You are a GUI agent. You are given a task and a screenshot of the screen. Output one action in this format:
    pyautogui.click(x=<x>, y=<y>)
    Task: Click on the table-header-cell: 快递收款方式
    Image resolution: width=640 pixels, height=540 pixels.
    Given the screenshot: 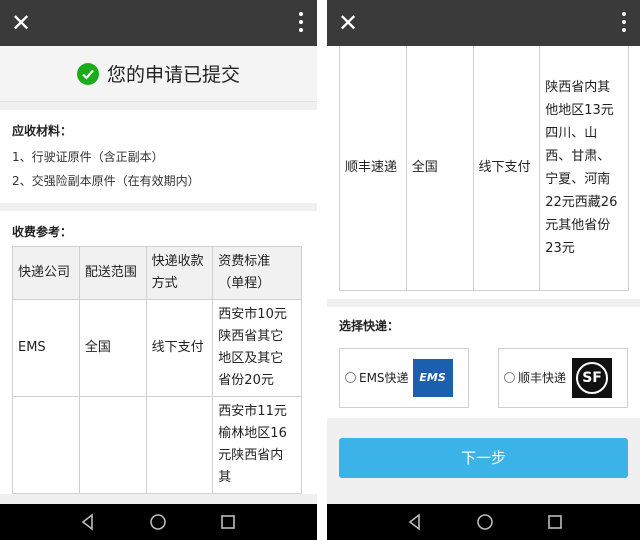 What is the action you would take?
    pyautogui.click(x=179, y=273)
    